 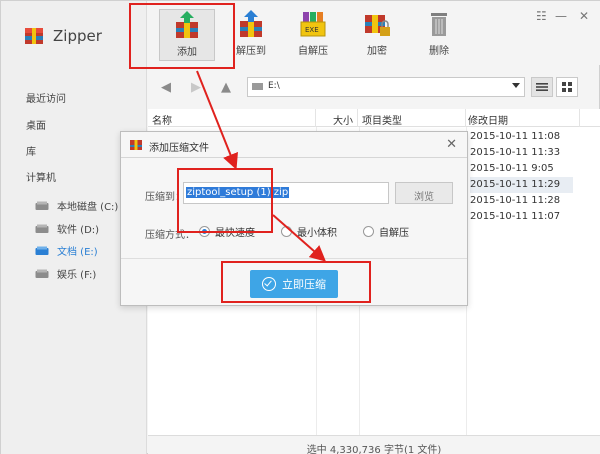 What do you see at coordinates (542, 87) in the screenshot?
I see `list-view-button` at bounding box center [542, 87].